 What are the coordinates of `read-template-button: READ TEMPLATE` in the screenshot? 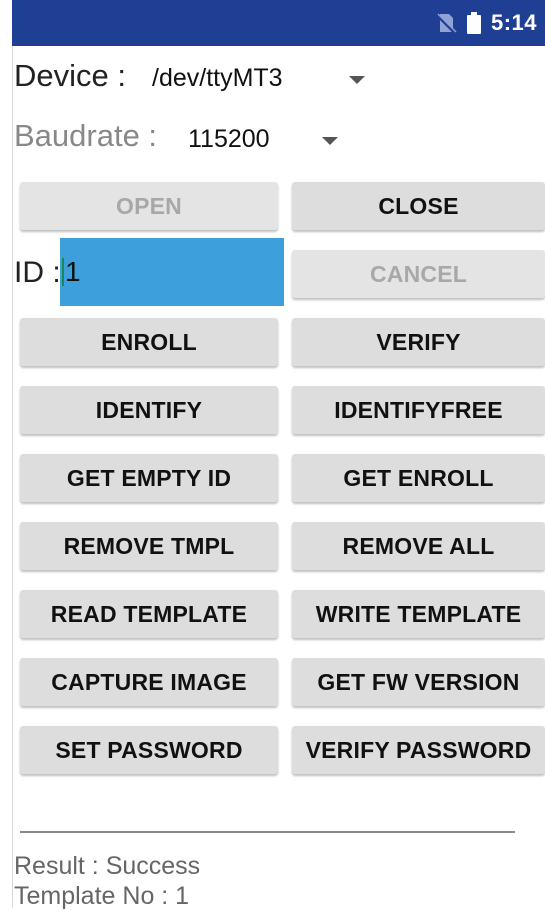 It's located at (149, 614).